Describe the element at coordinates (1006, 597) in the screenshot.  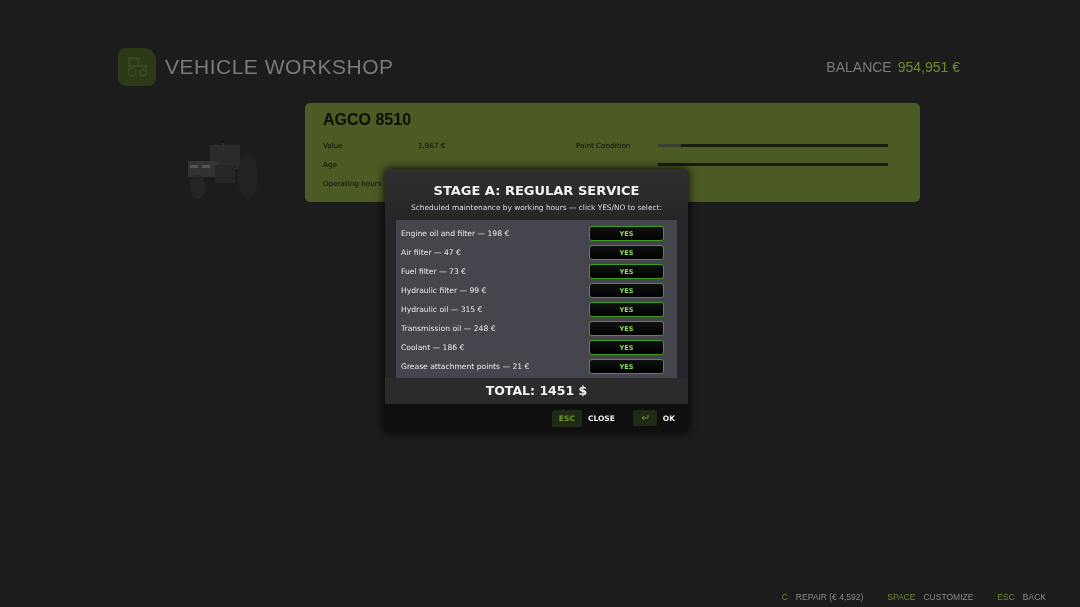
I see `key-hint: ESC` at that location.